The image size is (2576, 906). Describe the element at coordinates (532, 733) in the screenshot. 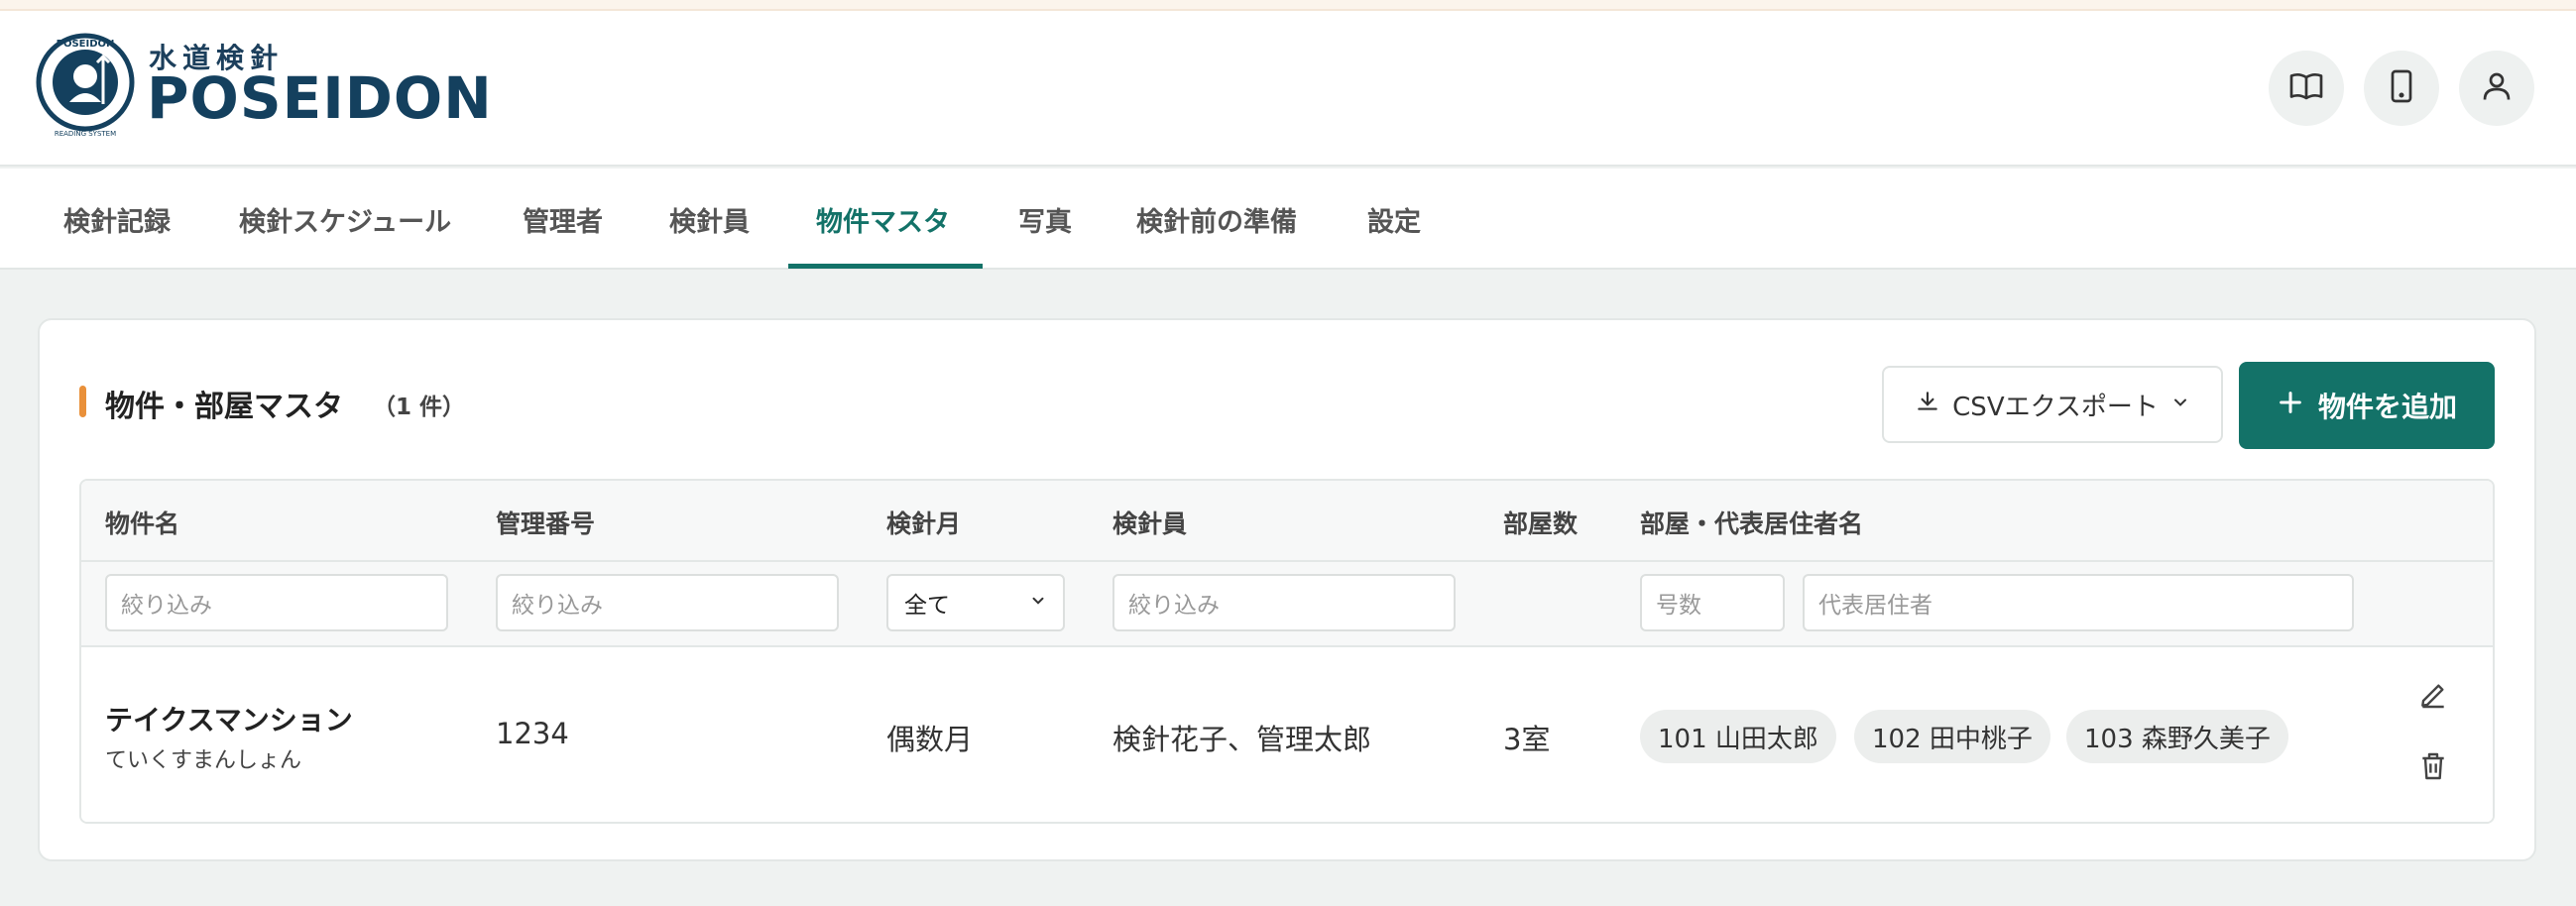

I see `management-number: 1234` at that location.